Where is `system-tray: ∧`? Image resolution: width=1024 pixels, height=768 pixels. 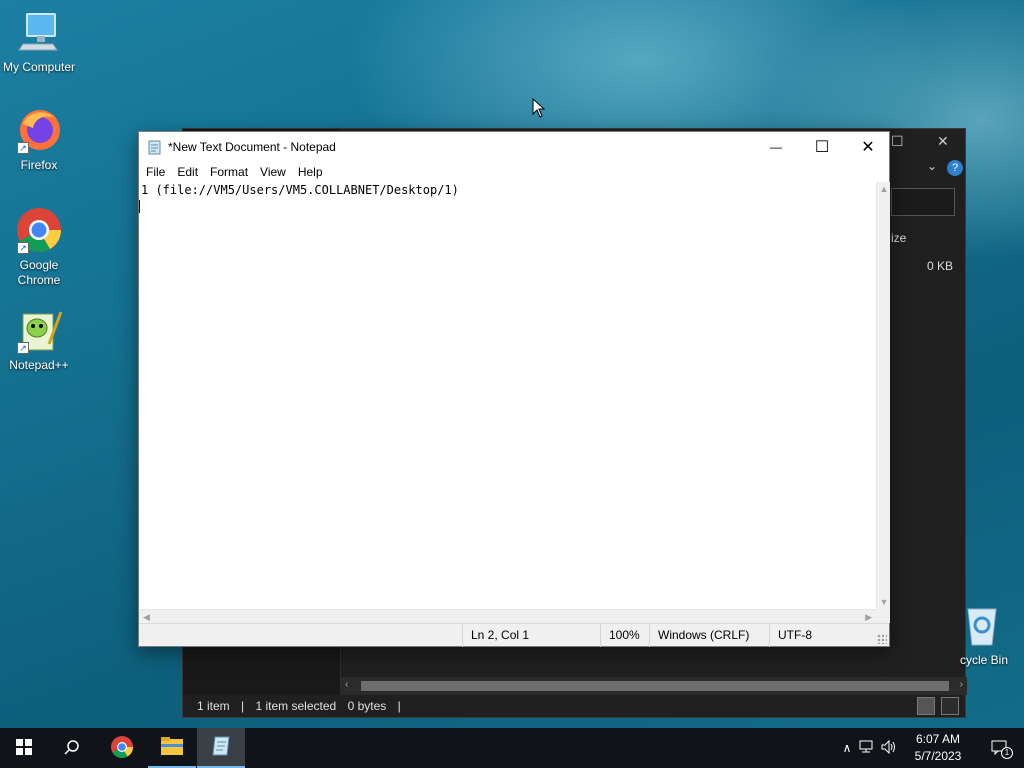 system-tray: ∧ is located at coordinates (869, 748).